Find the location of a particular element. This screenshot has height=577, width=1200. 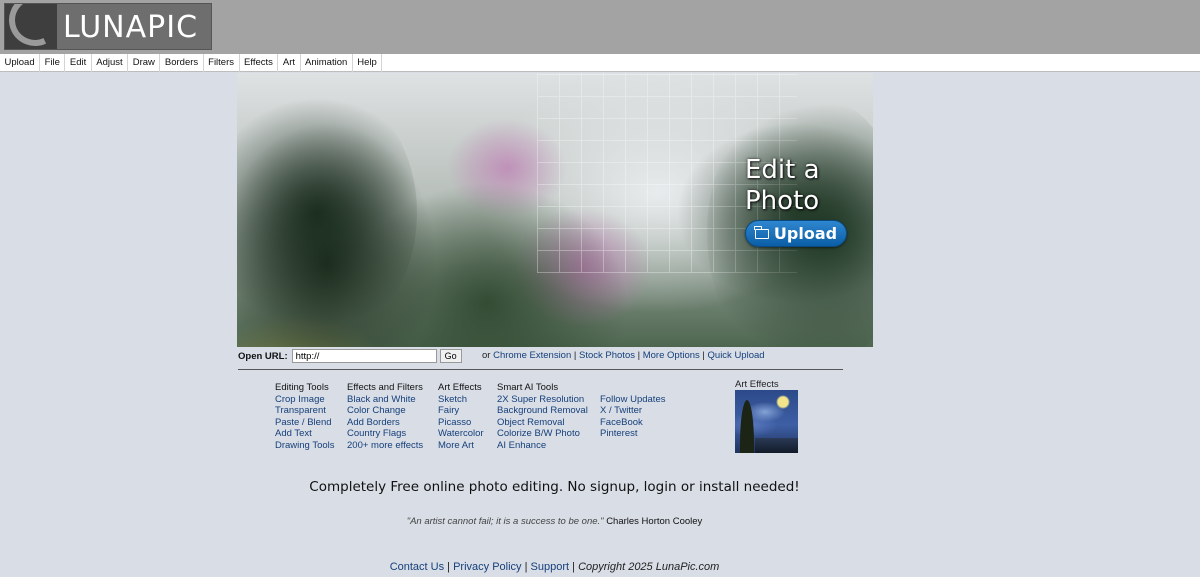

open-url-label: Open URL: is located at coordinates (263, 356).